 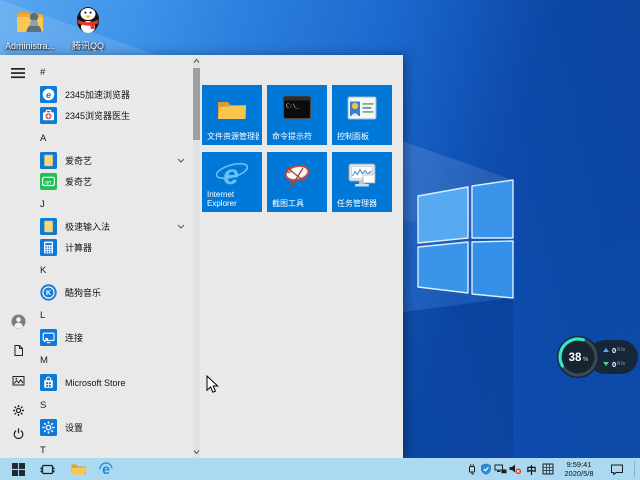 I want to click on section-header-label: A, so click(x=43, y=138).